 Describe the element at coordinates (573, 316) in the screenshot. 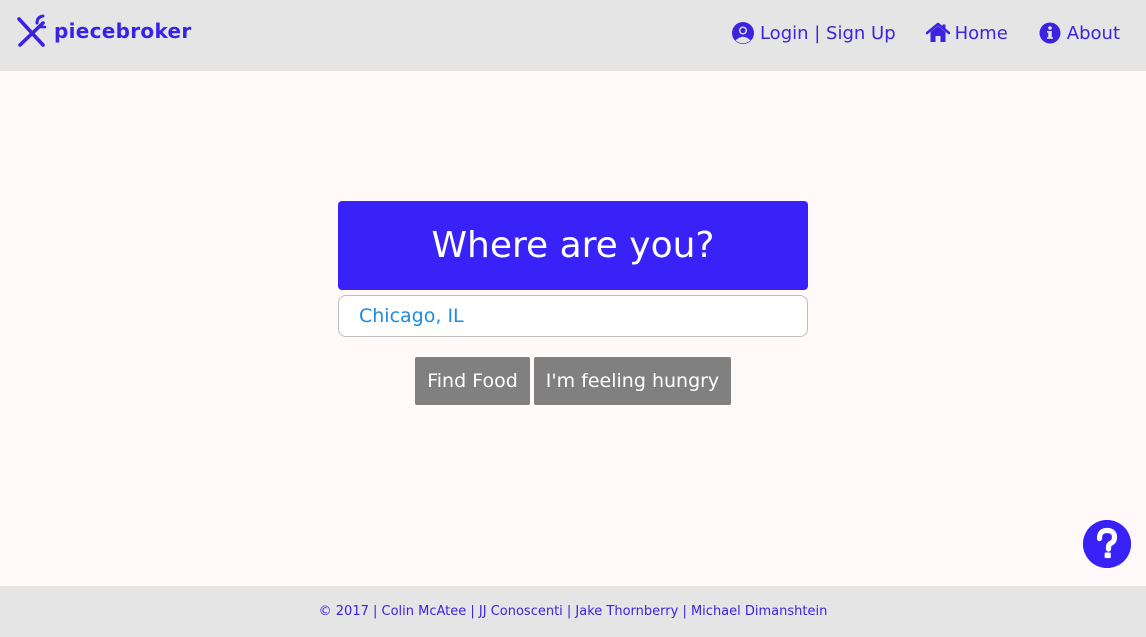

I see `location-input` at that location.